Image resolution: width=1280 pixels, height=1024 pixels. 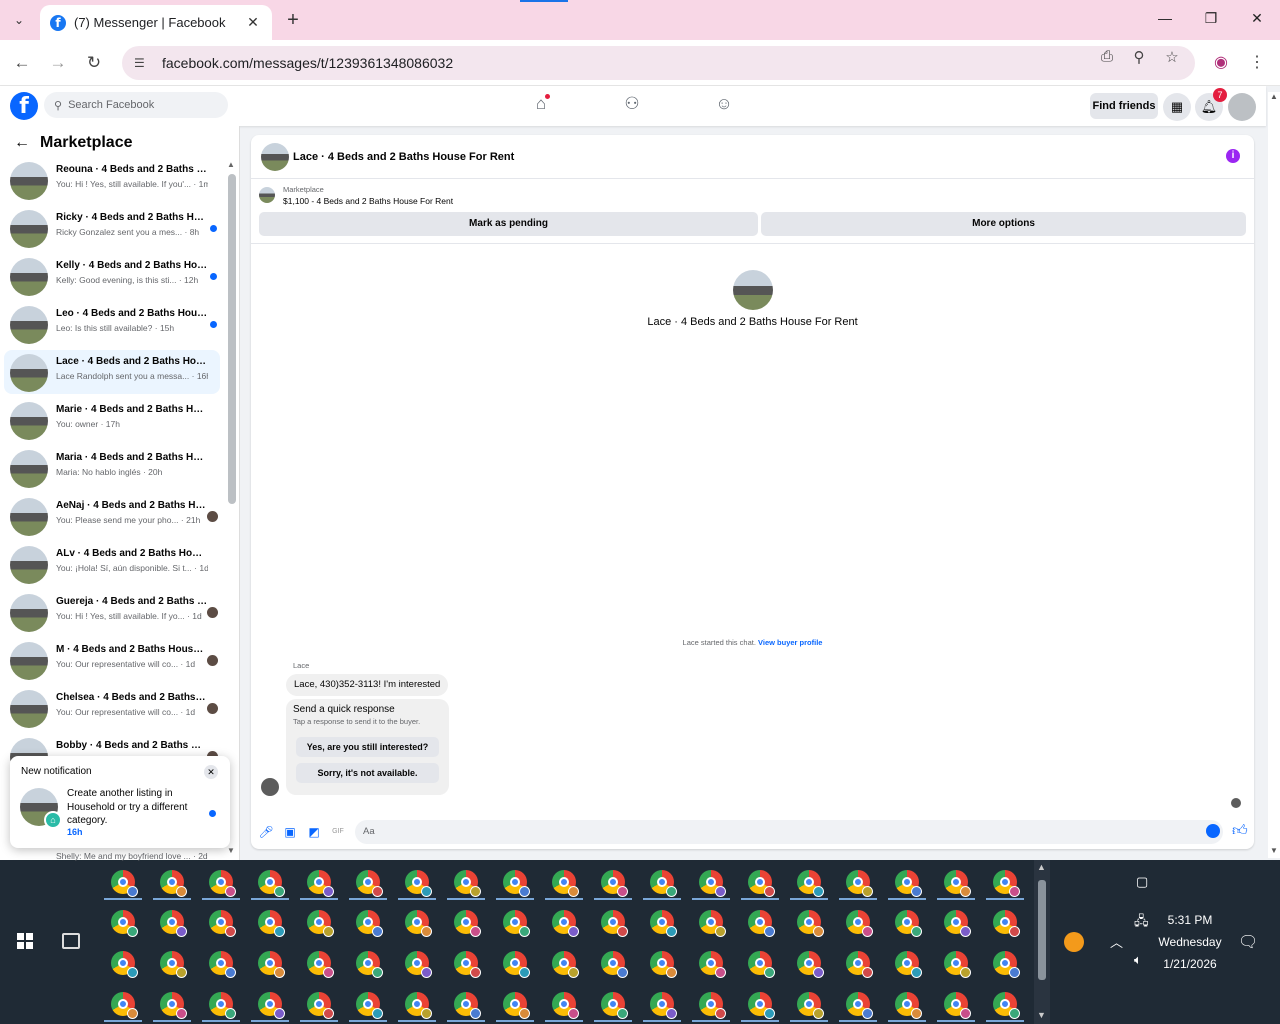 What do you see at coordinates (231, 850) in the screenshot?
I see `scroll-down-icon: ▼` at bounding box center [231, 850].